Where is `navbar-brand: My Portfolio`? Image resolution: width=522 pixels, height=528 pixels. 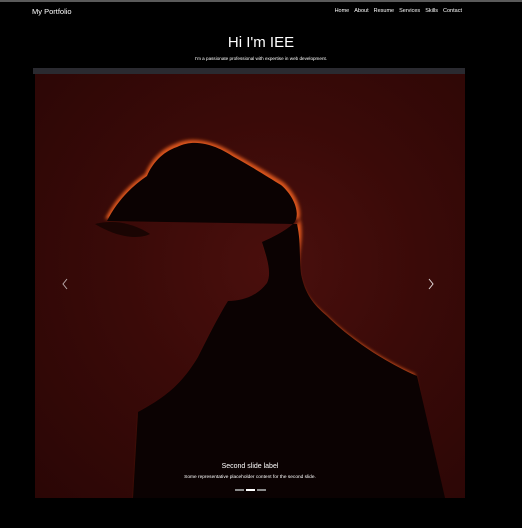 navbar-brand: My Portfolio is located at coordinates (52, 11).